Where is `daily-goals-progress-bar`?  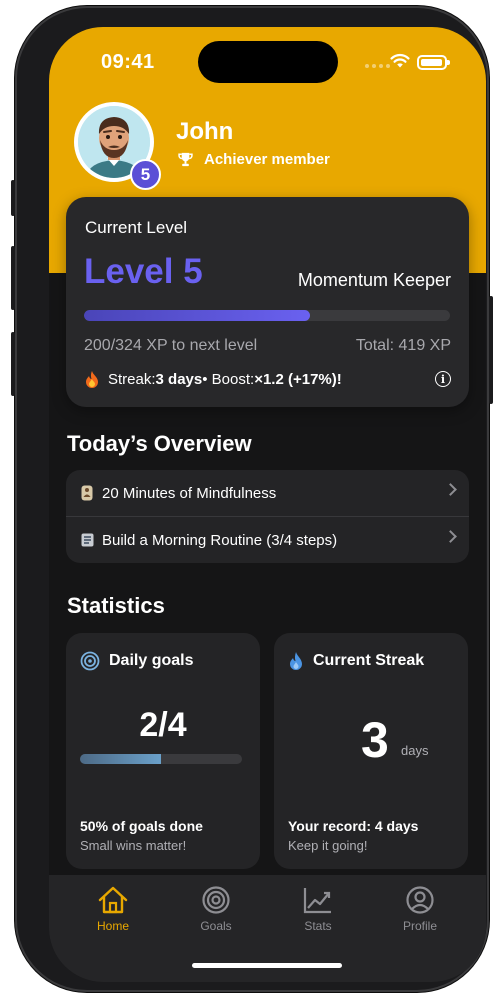 daily-goals-progress-bar is located at coordinates (161, 759).